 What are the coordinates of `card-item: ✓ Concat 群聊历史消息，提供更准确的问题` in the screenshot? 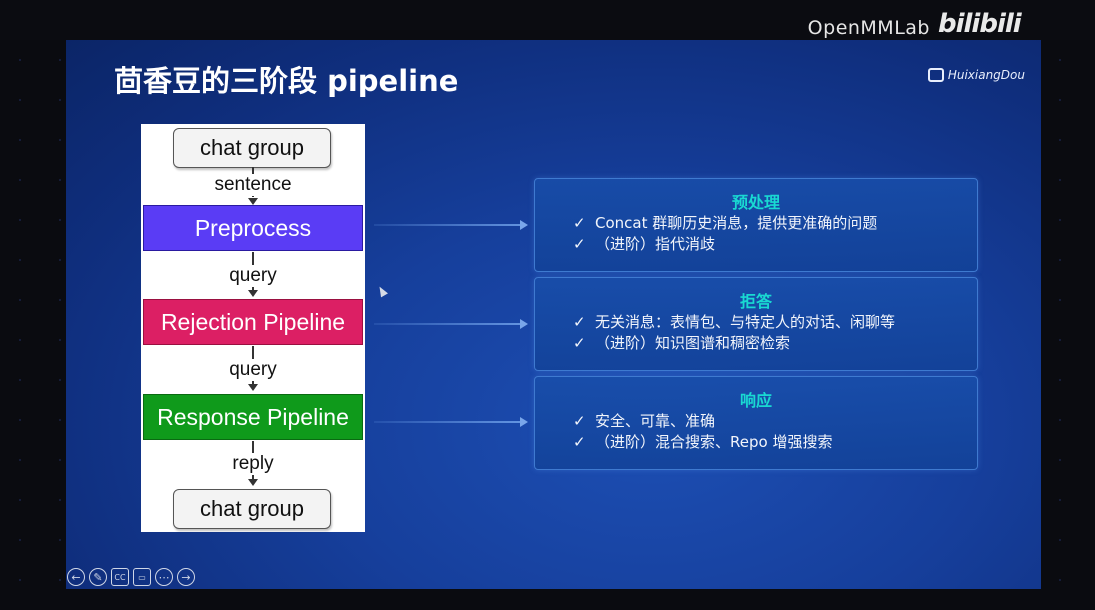 It's located at (725, 222).